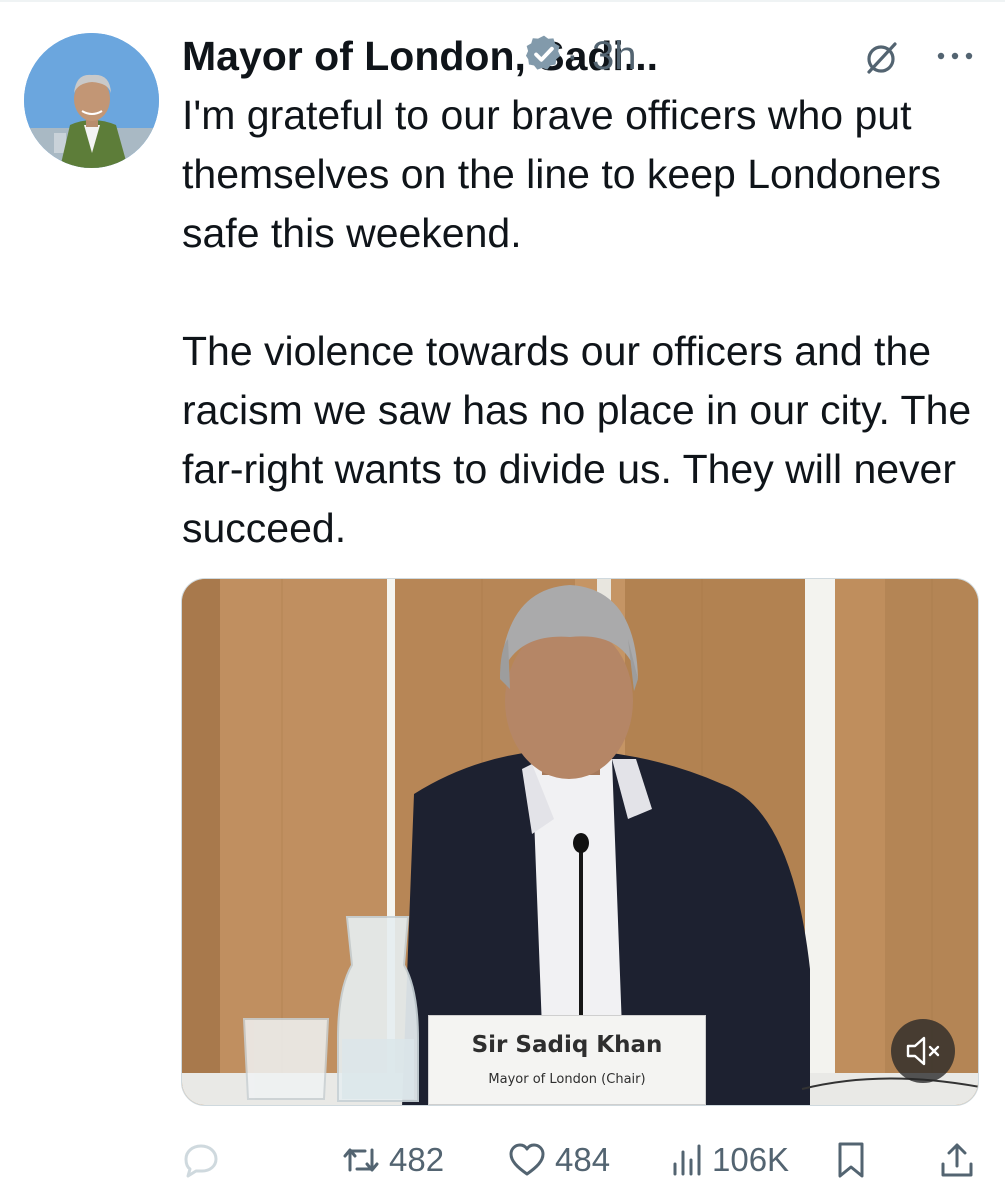 The height and width of the screenshot is (1200, 1005). I want to click on bookmark-button, so click(851, 1160).